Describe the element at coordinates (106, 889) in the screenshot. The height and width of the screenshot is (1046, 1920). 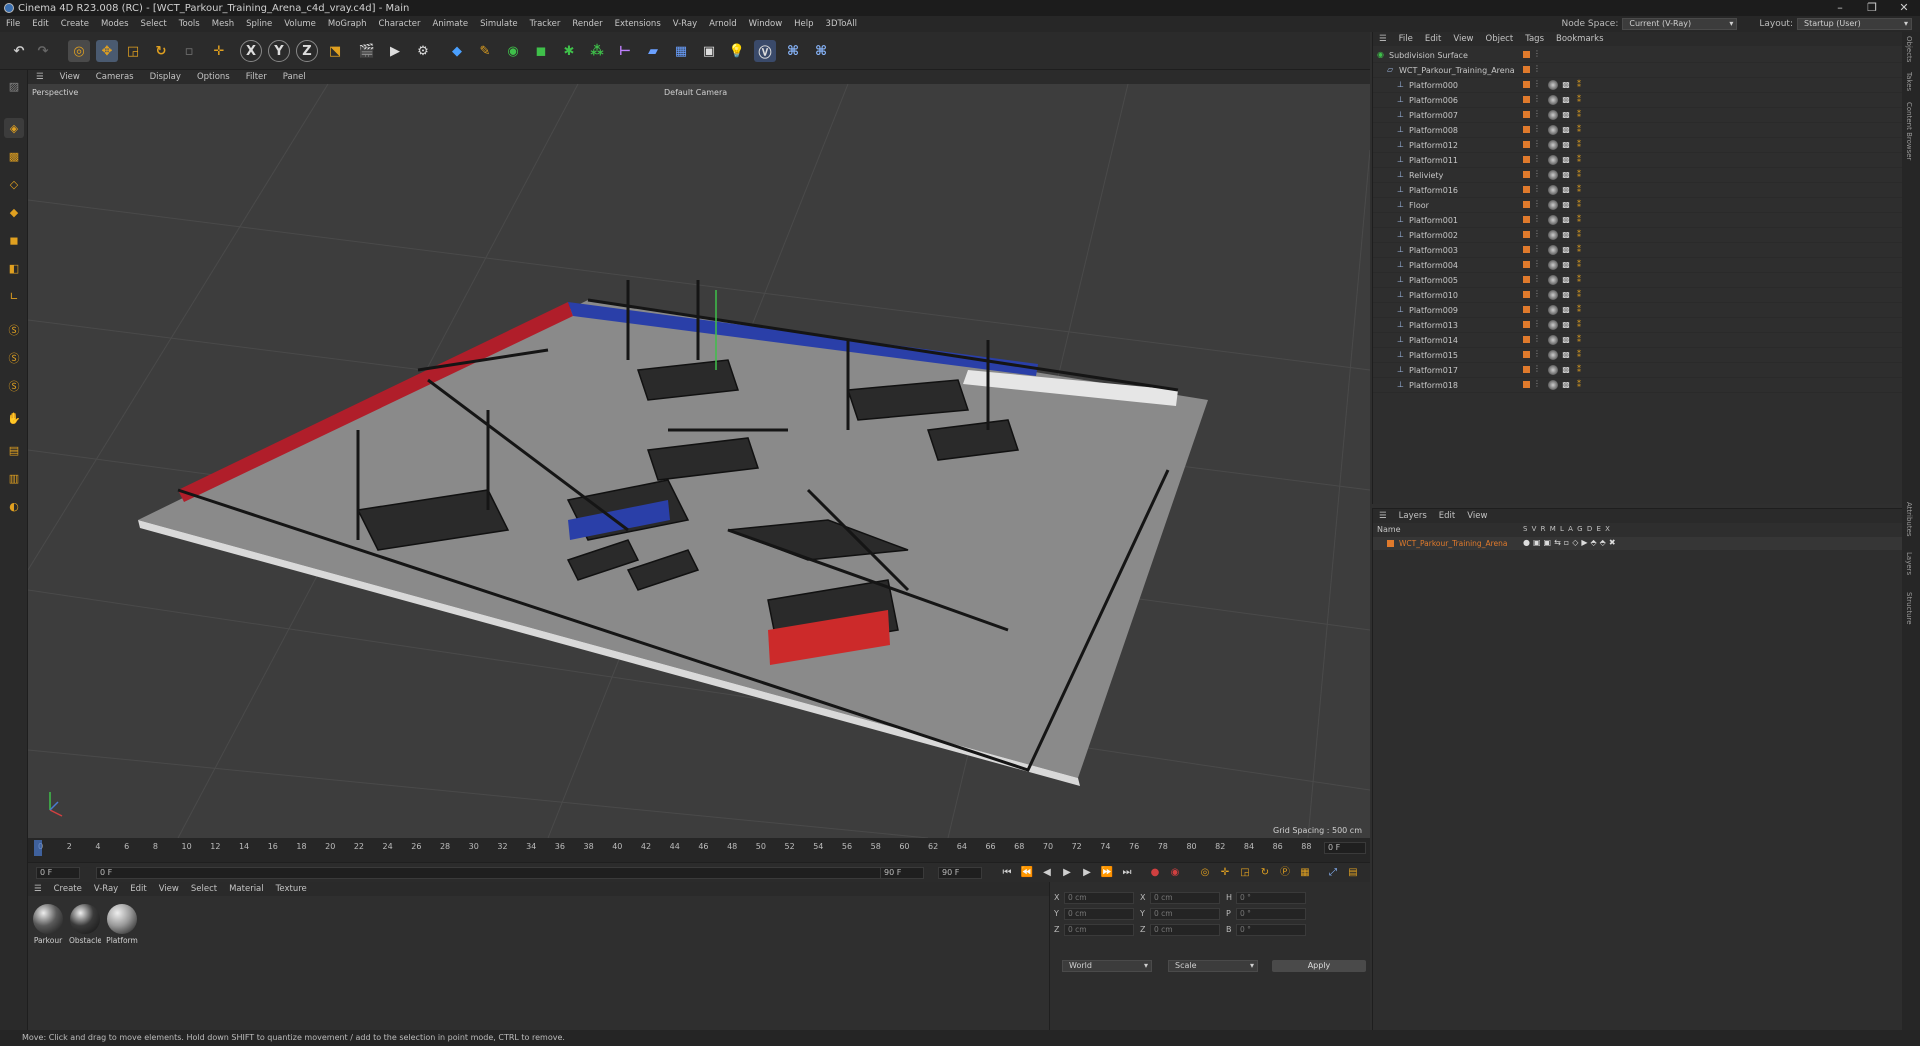
I see `material-menu-v-ray: V-Ray` at that location.